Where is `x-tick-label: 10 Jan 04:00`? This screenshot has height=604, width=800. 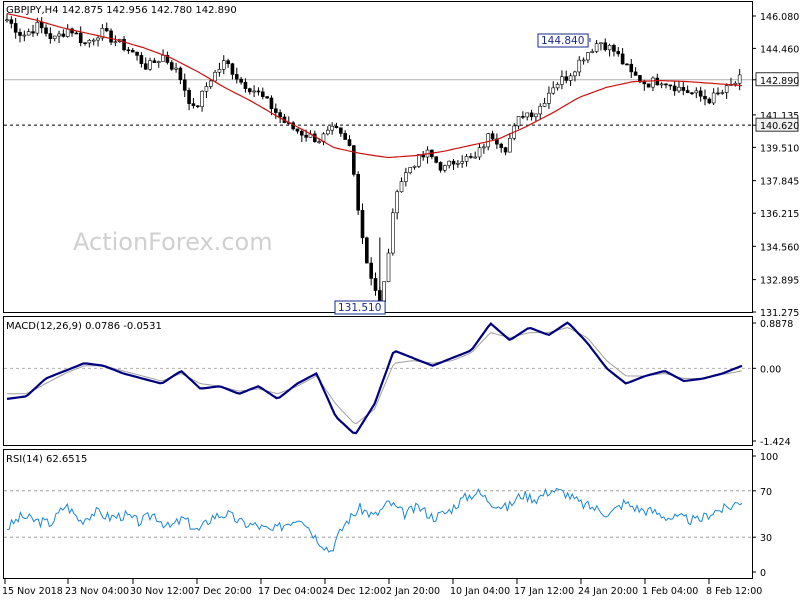 x-tick-label: 10 Jan 04:00 is located at coordinates (480, 591).